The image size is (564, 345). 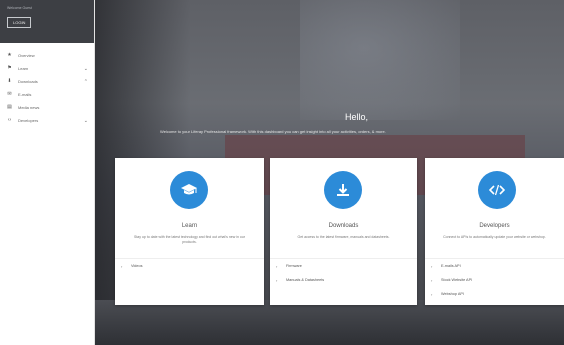 What do you see at coordinates (47, 55) in the screenshot?
I see `sidebar-item-overview: ★ Overview` at bounding box center [47, 55].